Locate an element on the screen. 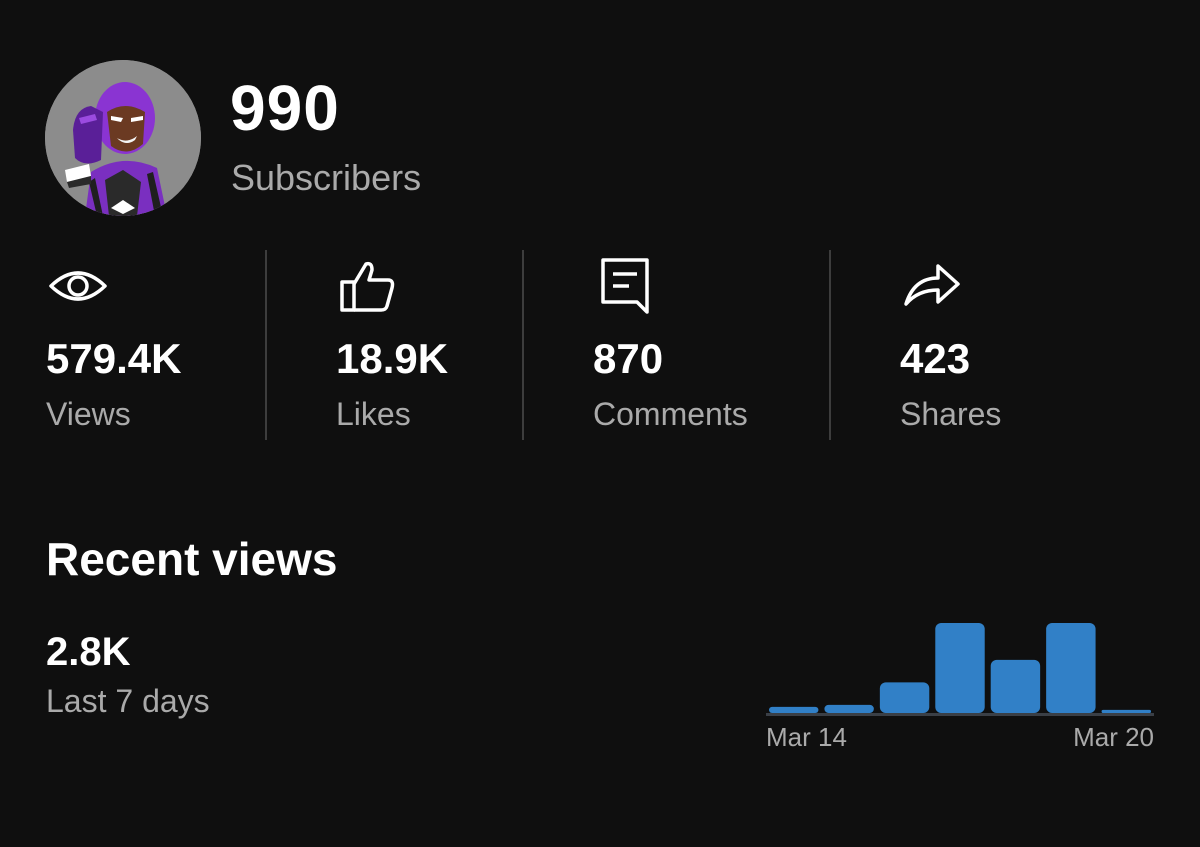 The width and height of the screenshot is (1200, 847). recent-views-title: Recent views is located at coordinates (192, 559).